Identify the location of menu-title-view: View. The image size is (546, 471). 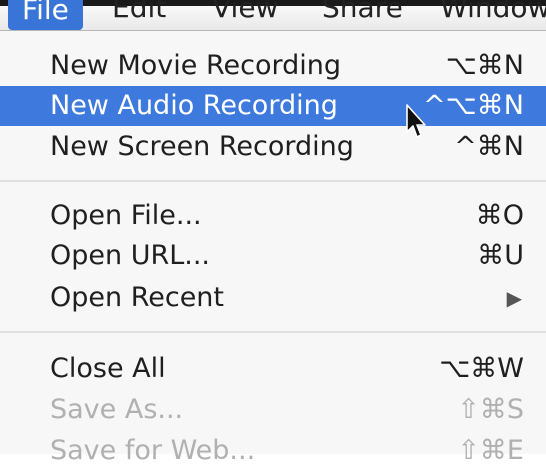
(245, 12).